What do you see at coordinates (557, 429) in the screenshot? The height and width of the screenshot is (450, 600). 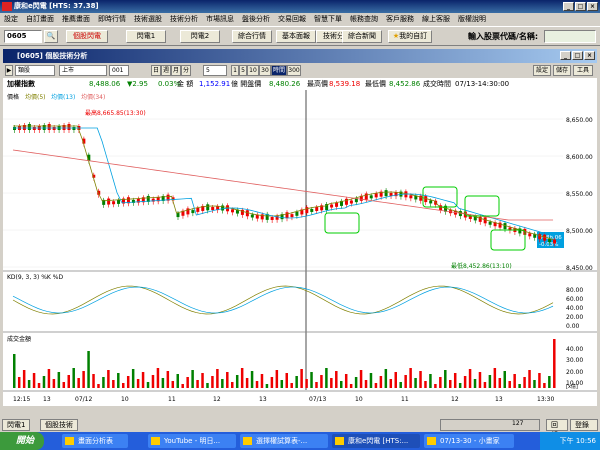 I see `back-button: 回報` at bounding box center [557, 429].